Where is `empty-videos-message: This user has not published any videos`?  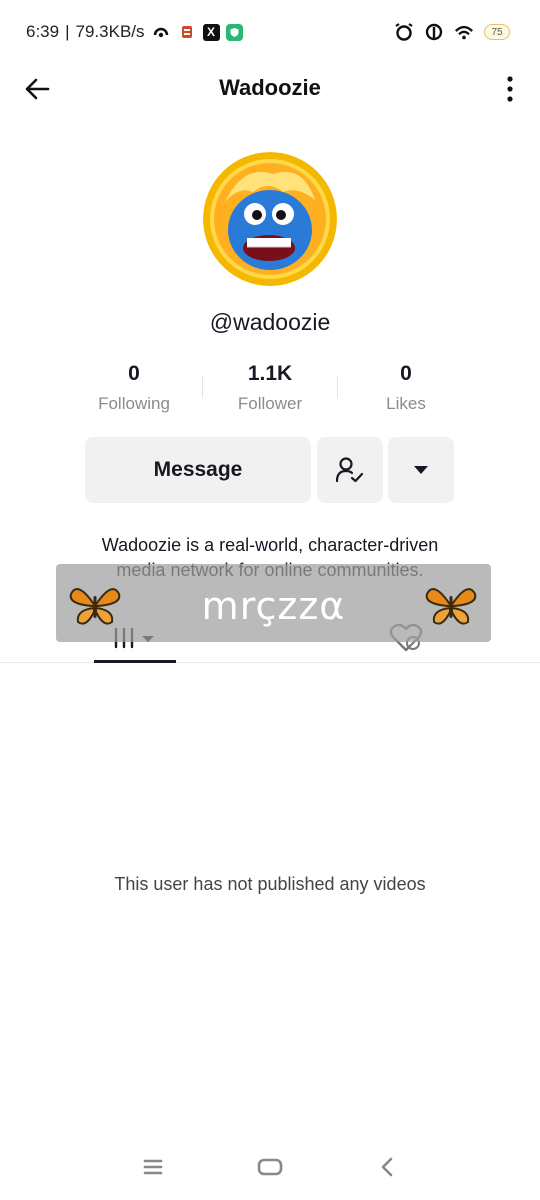
empty-videos-message: This user has not published any videos is located at coordinates (270, 884).